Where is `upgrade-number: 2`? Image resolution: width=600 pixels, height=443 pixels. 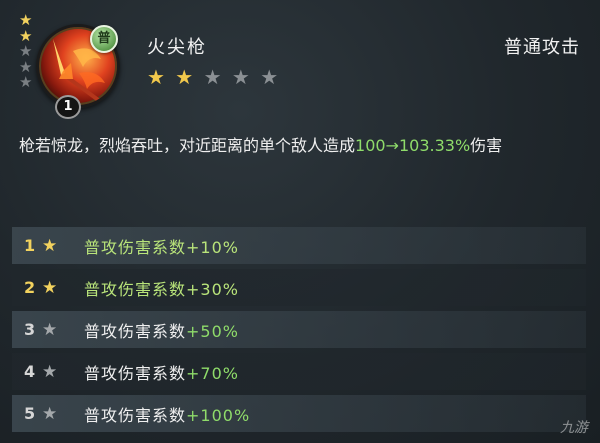 upgrade-number: 2 is located at coordinates (30, 287).